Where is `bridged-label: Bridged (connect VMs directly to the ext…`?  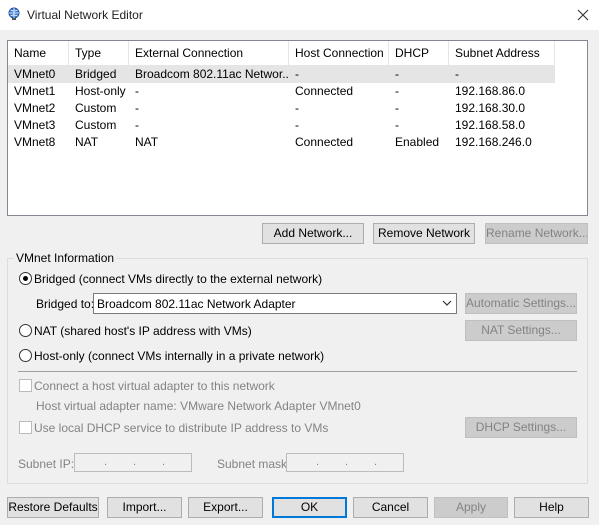
bridged-label: Bridged (connect VMs directly to the ext… is located at coordinates (178, 279).